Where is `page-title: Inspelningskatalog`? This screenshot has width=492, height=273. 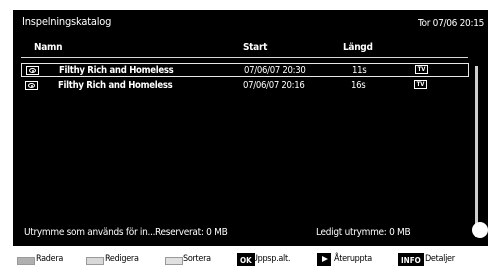
page-title: Inspelningskatalog is located at coordinates (67, 21).